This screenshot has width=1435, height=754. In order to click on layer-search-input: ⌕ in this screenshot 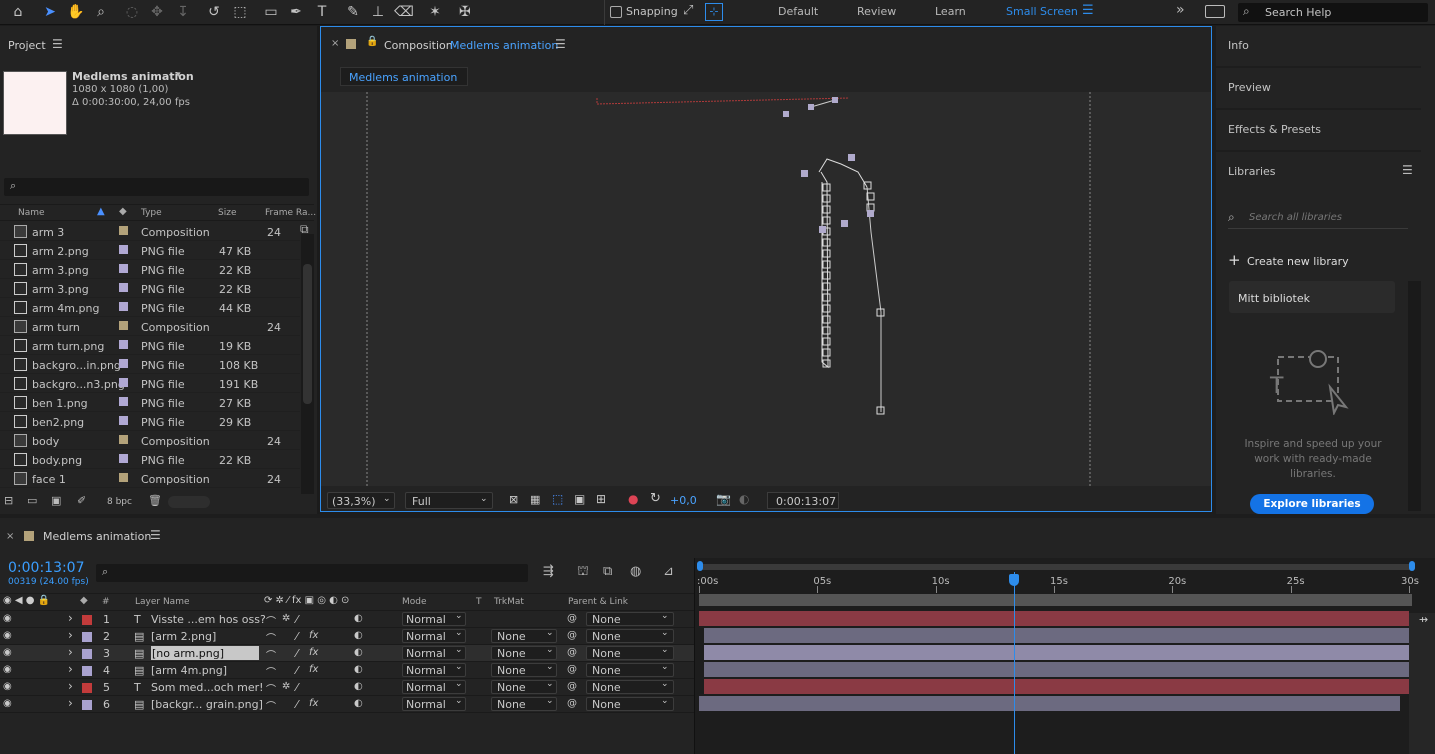, I will do `click(312, 573)`.